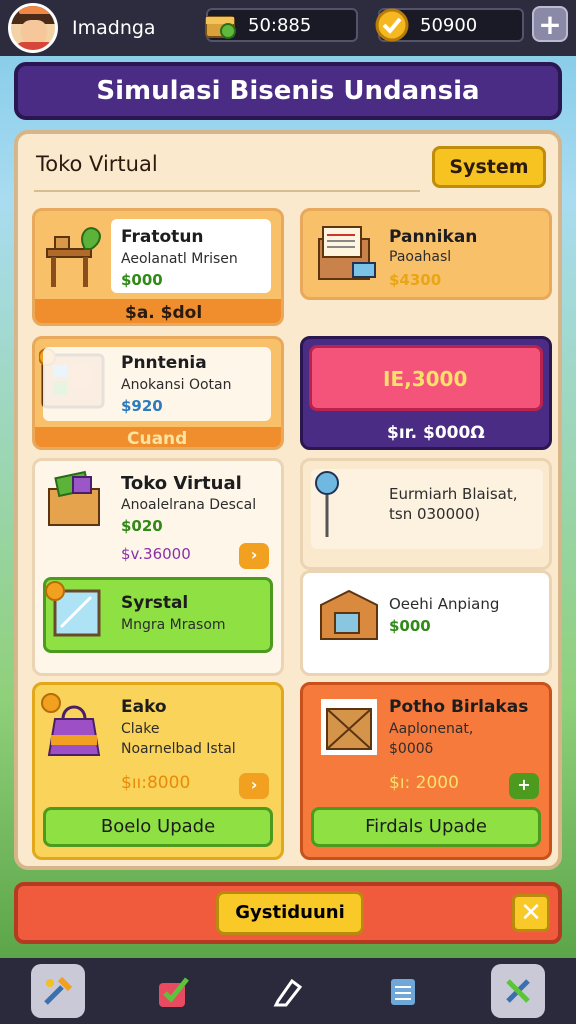 The image size is (576, 1024). Describe the element at coordinates (327, 504) in the screenshot. I see `pin-icon` at that location.